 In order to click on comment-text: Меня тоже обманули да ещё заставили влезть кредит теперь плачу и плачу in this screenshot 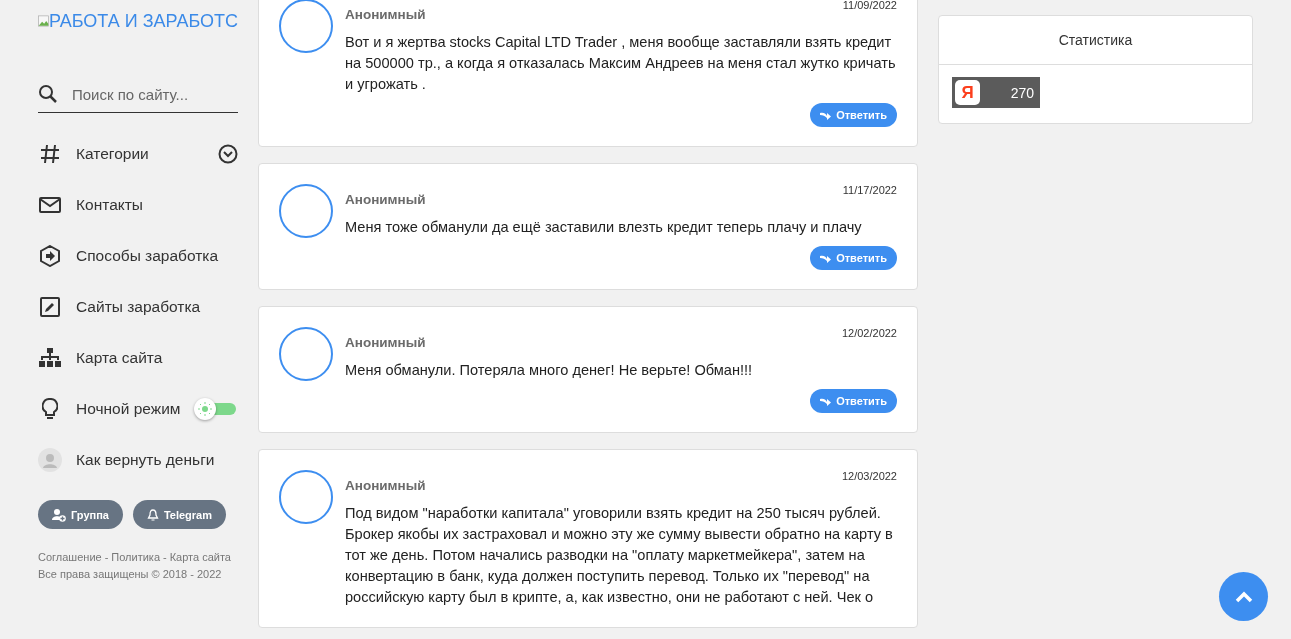, I will do `click(604, 227)`.